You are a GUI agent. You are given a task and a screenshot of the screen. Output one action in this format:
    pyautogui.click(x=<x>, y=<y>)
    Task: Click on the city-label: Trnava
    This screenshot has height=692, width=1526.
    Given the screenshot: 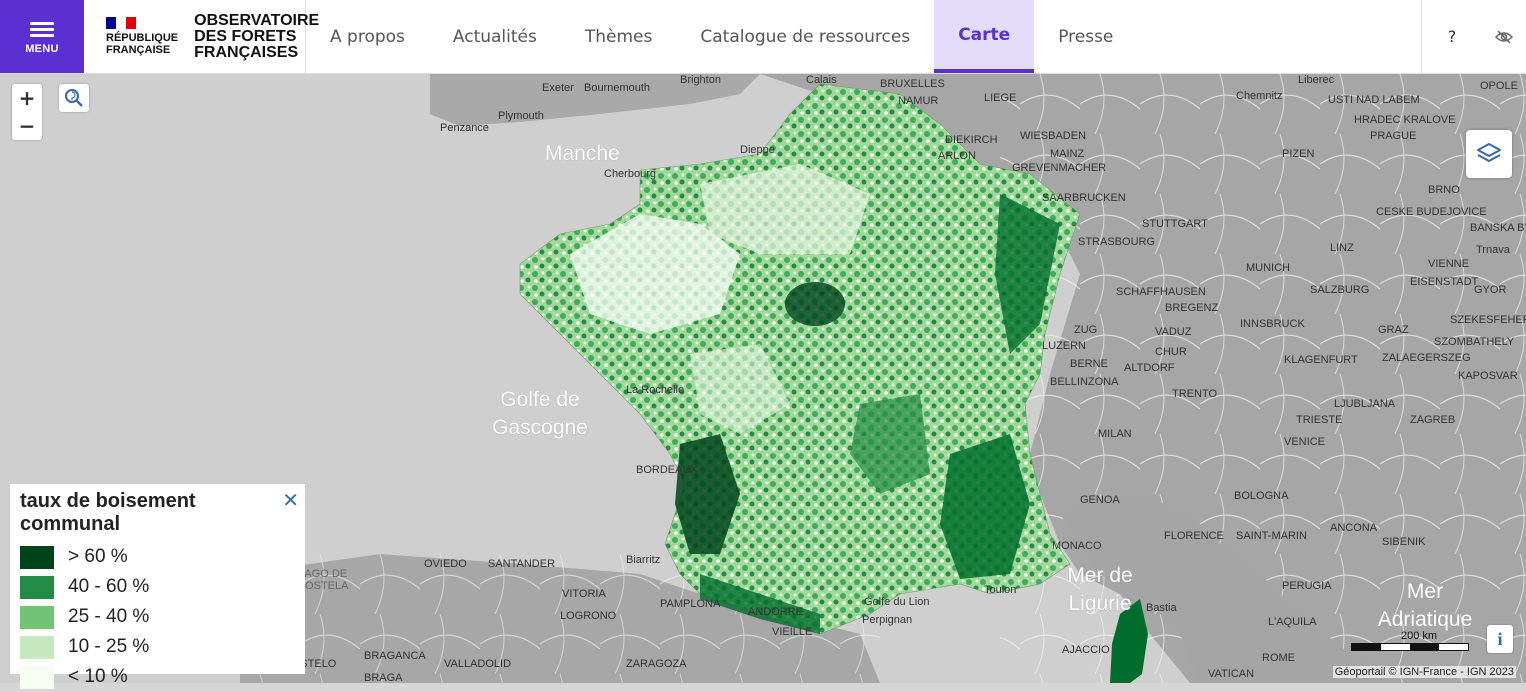 What is the action you would take?
    pyautogui.click(x=1493, y=250)
    